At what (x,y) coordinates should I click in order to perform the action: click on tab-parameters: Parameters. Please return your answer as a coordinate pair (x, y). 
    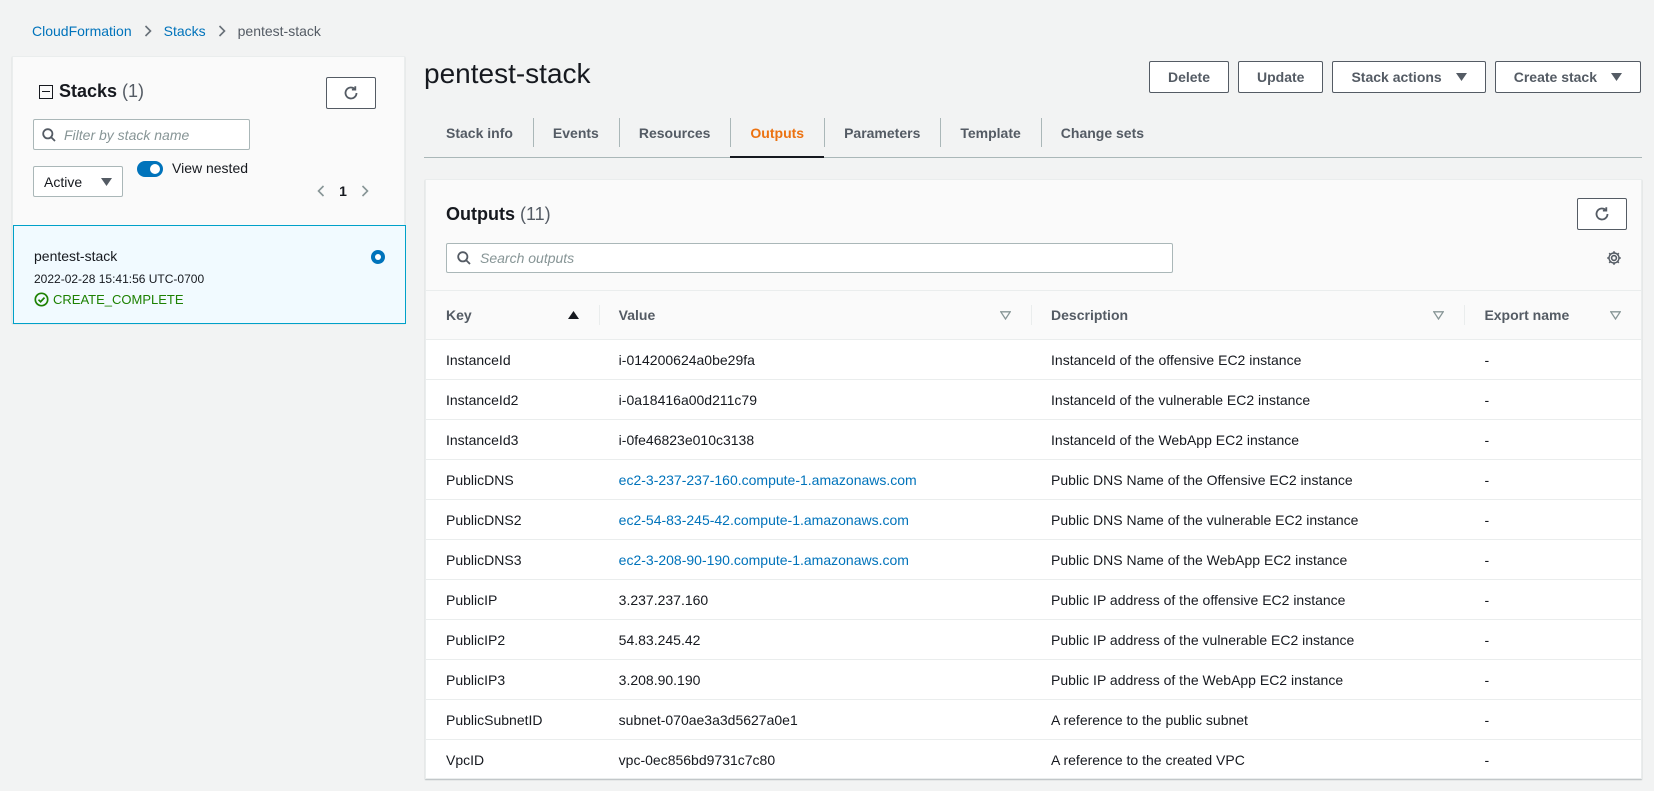
    Looking at the image, I should click on (882, 132).